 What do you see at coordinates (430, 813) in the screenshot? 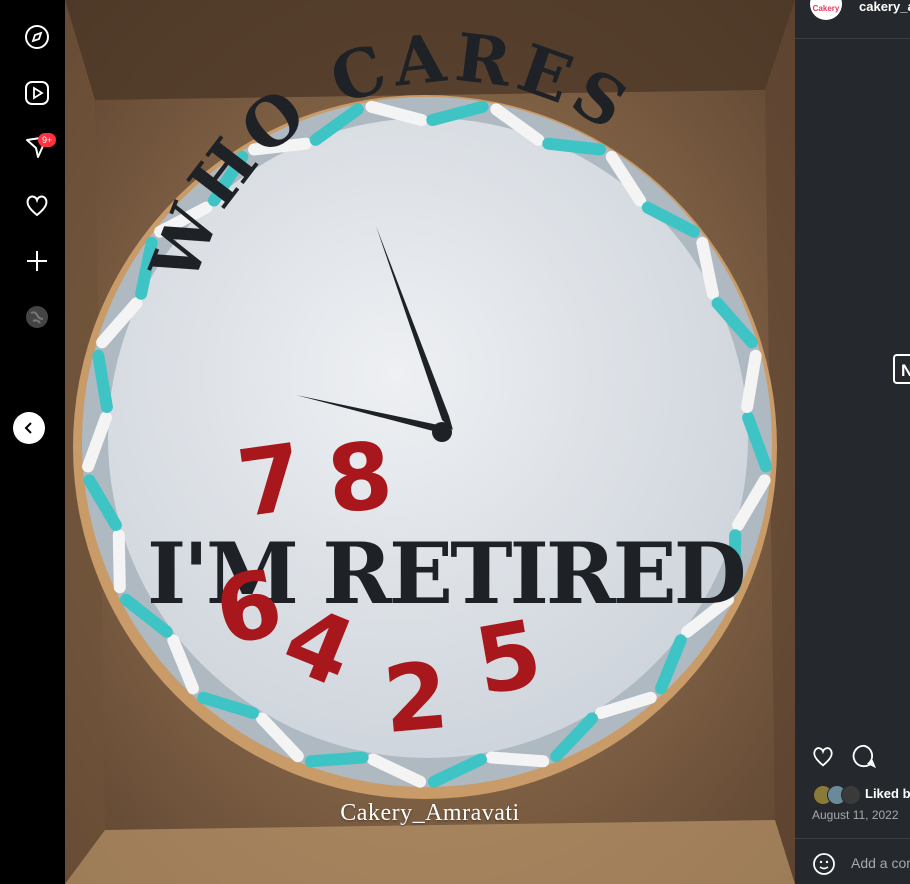
I see `photo-watermark: Cakery_Amravati` at bounding box center [430, 813].